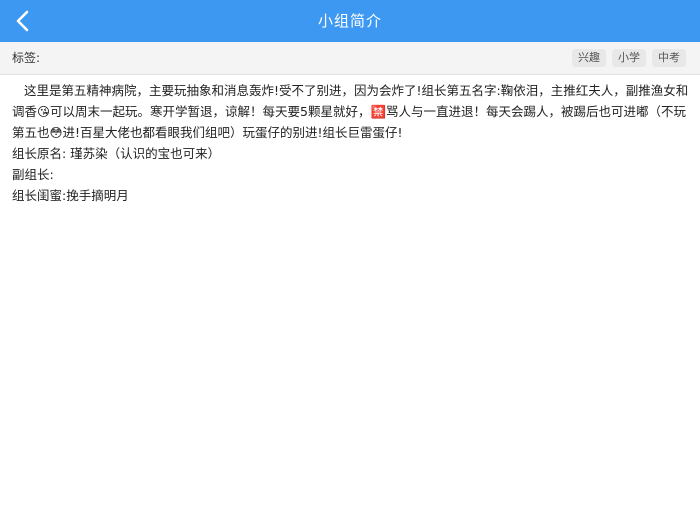 This screenshot has width=700, height=525. What do you see at coordinates (350, 58) in the screenshot?
I see `tag-bar: 标签: 兴趣 小学 中考` at bounding box center [350, 58].